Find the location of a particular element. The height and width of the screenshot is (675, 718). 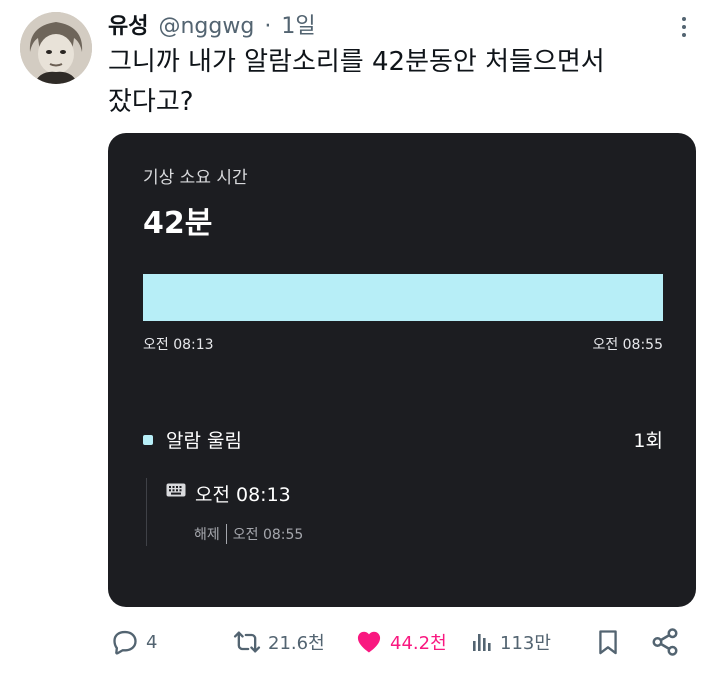

end-time: 오전 08:55 is located at coordinates (627, 345).